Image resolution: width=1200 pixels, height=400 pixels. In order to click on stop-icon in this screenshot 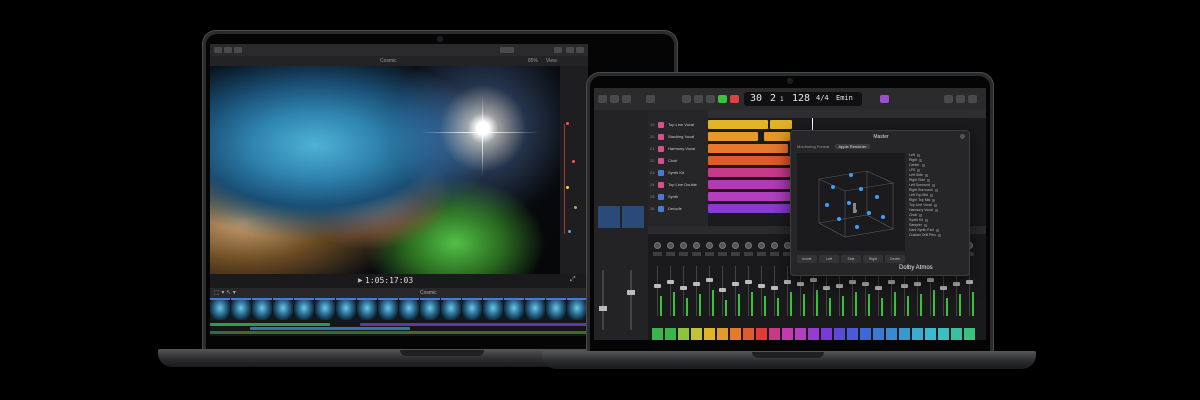, I will do `click(710, 99)`.